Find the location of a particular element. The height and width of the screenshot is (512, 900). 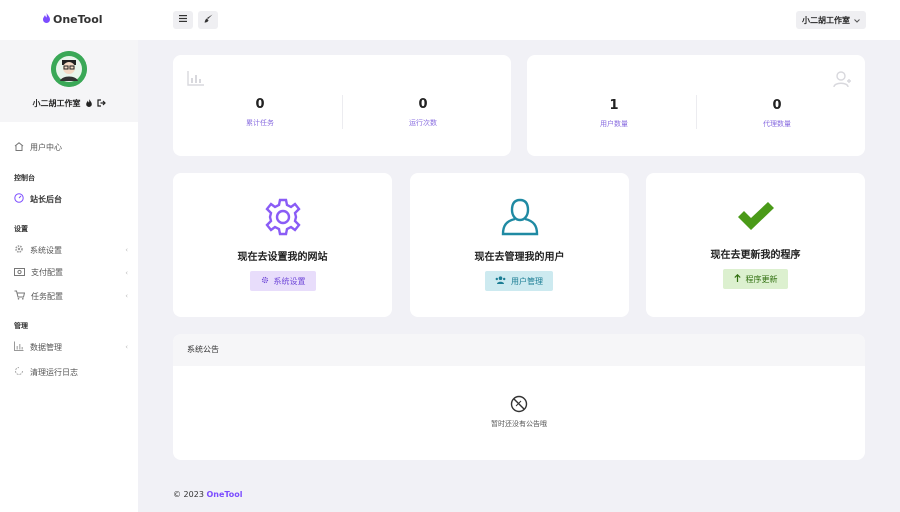

feature-card-site-settings: 现在去设置我的网站 系统设置 is located at coordinates (282, 245).